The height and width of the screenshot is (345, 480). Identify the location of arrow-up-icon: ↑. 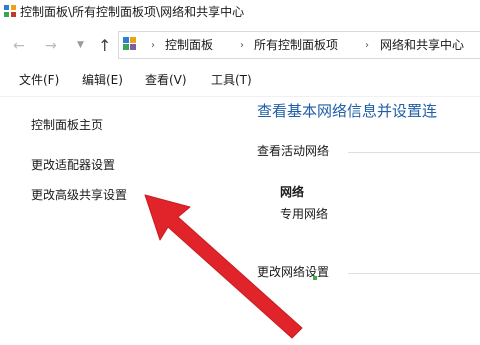
(105, 45).